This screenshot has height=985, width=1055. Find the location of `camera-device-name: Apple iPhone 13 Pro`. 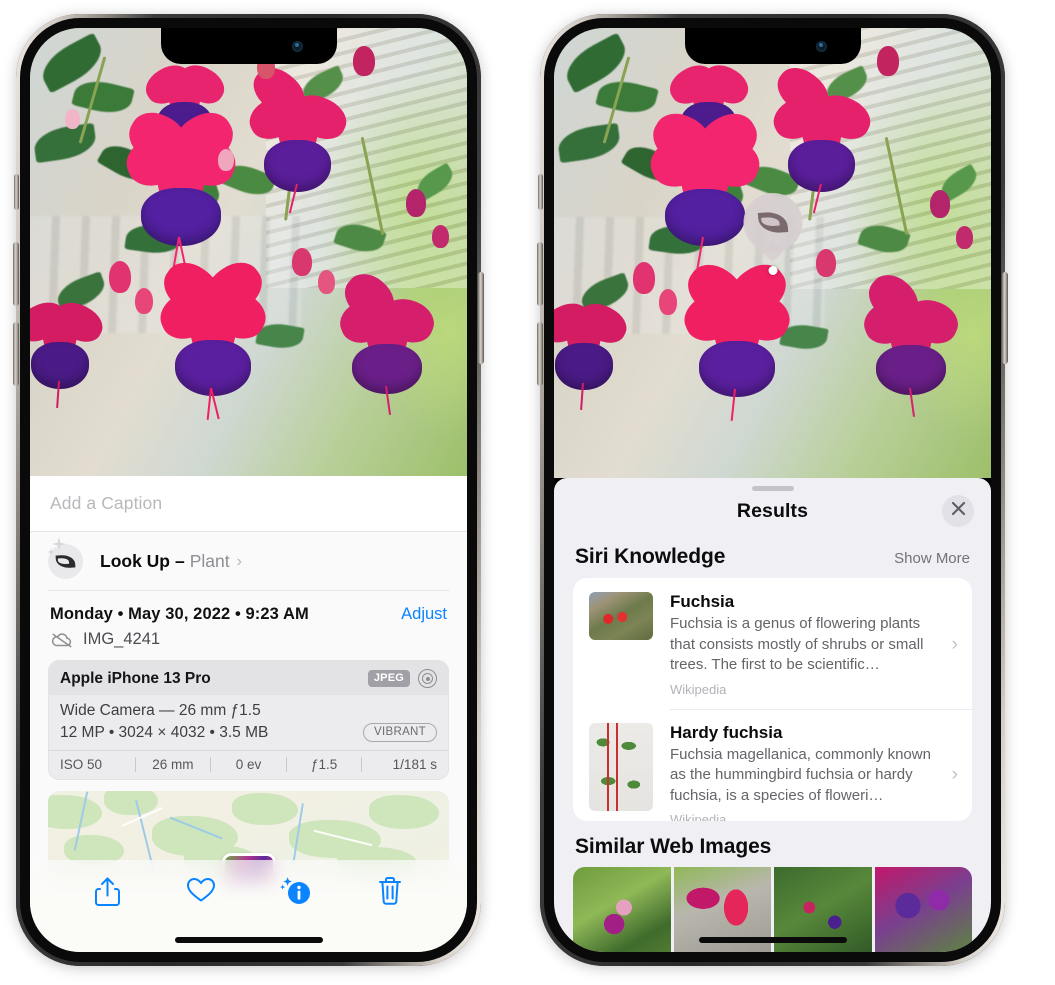

camera-device-name: Apple iPhone 13 Pro is located at coordinates (135, 678).